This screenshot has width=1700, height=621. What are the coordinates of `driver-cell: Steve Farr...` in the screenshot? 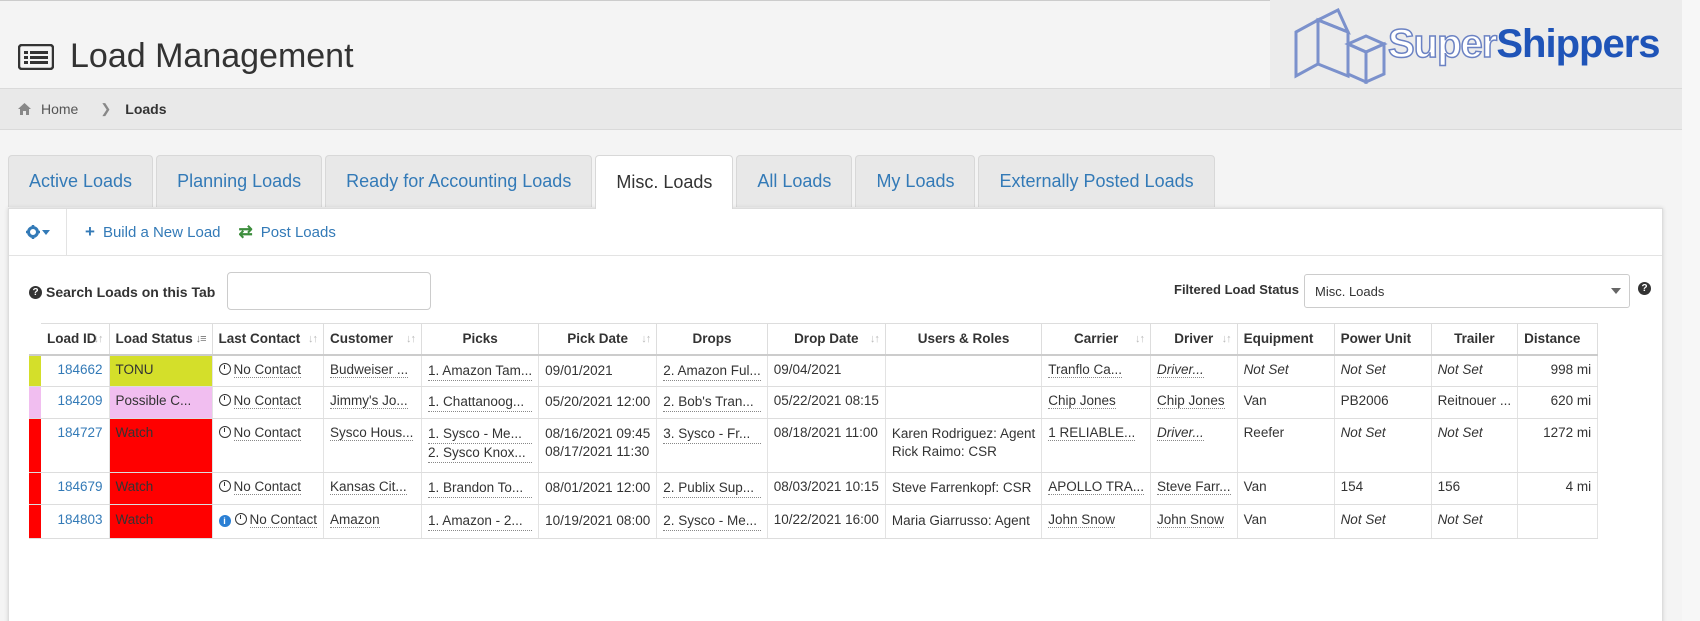 It's located at (1194, 488).